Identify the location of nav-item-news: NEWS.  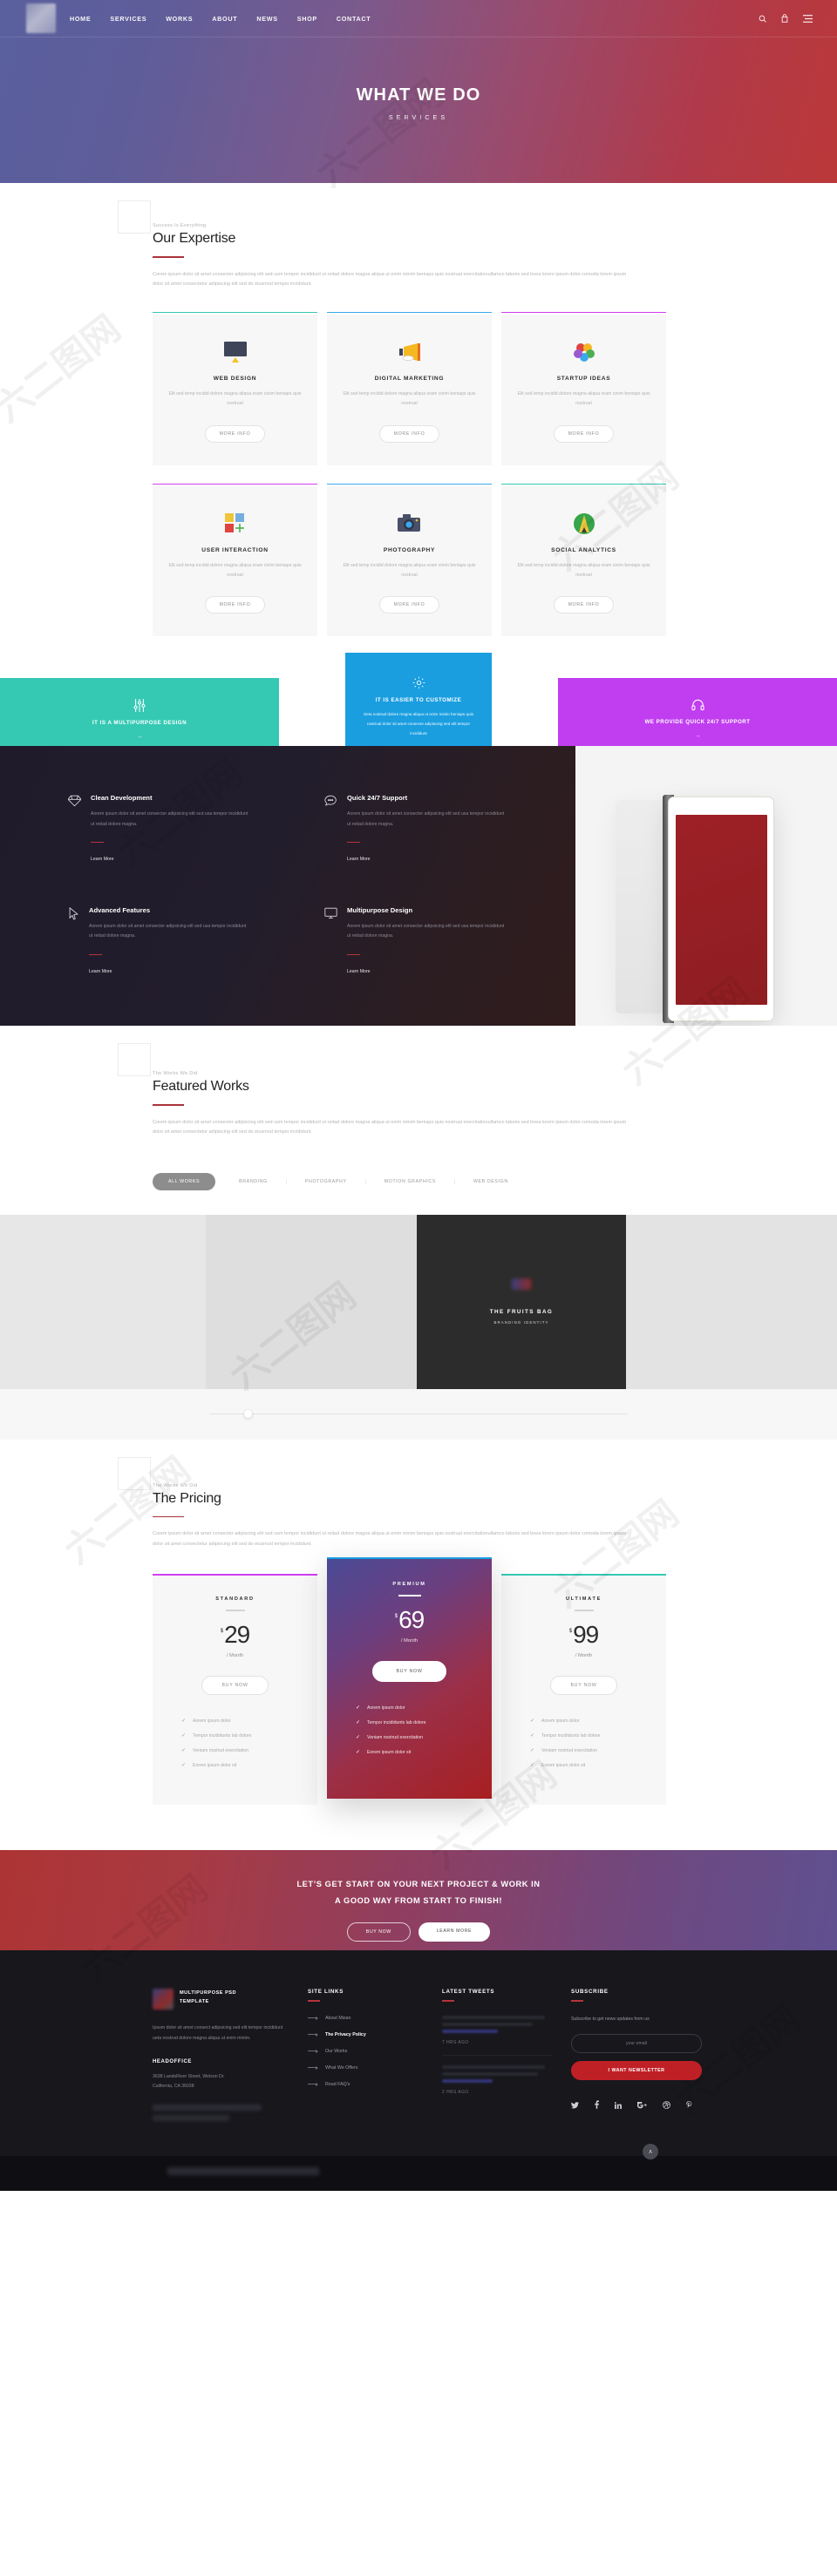
(266, 19).